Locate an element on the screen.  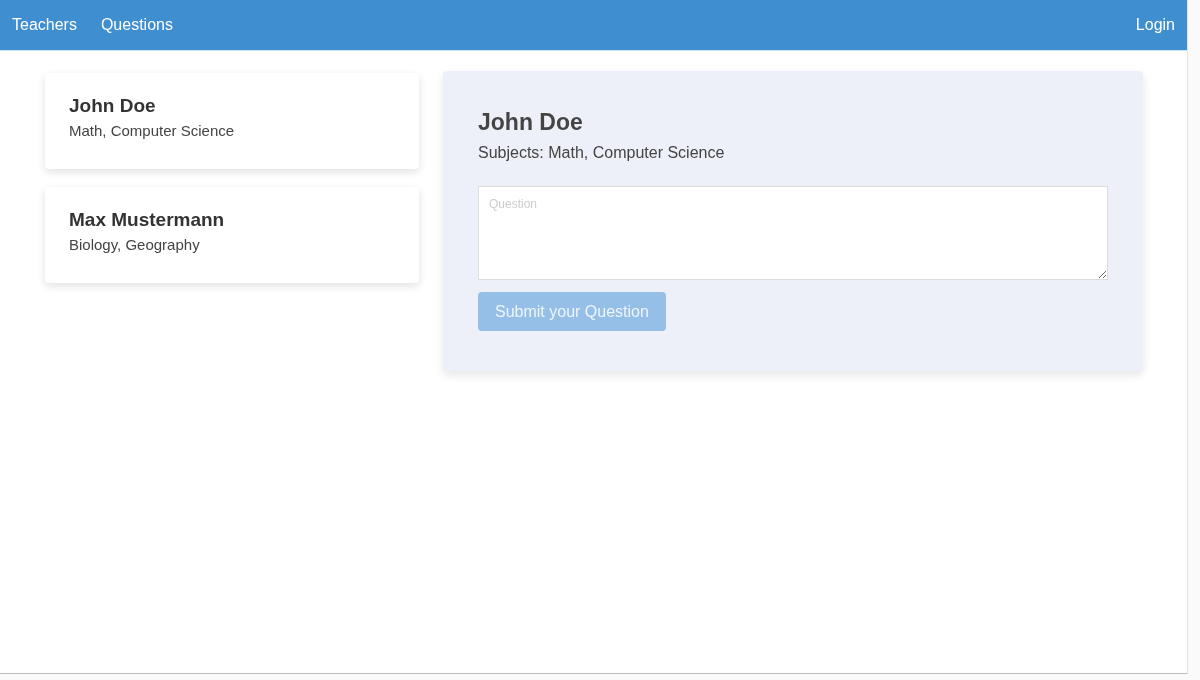
login-link: Login is located at coordinates (1155, 25).